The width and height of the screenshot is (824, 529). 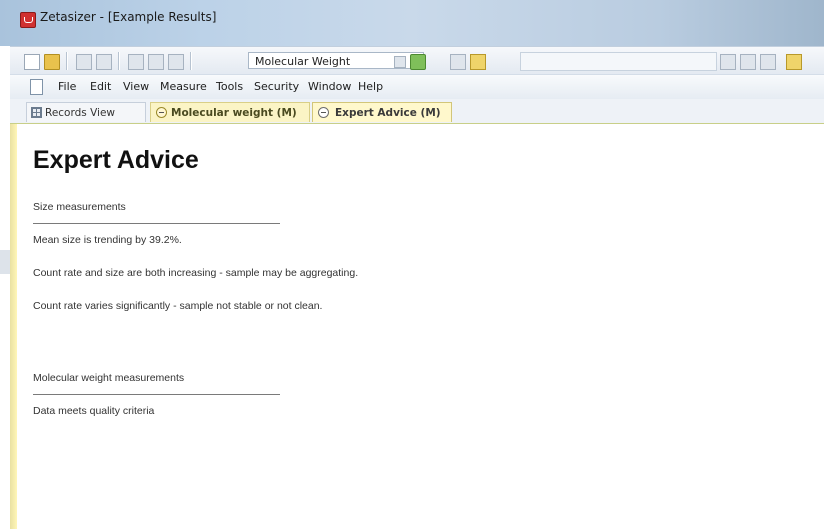 What do you see at coordinates (370, 86) in the screenshot?
I see `menu-help: Help` at bounding box center [370, 86].